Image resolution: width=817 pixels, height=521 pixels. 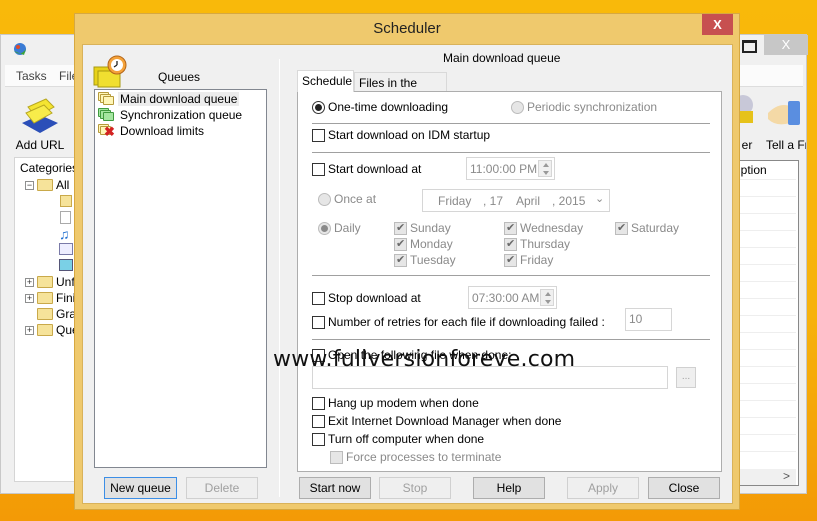 What do you see at coordinates (380, 107) in the screenshot?
I see `one-time-downloading-option: One-time downloading` at bounding box center [380, 107].